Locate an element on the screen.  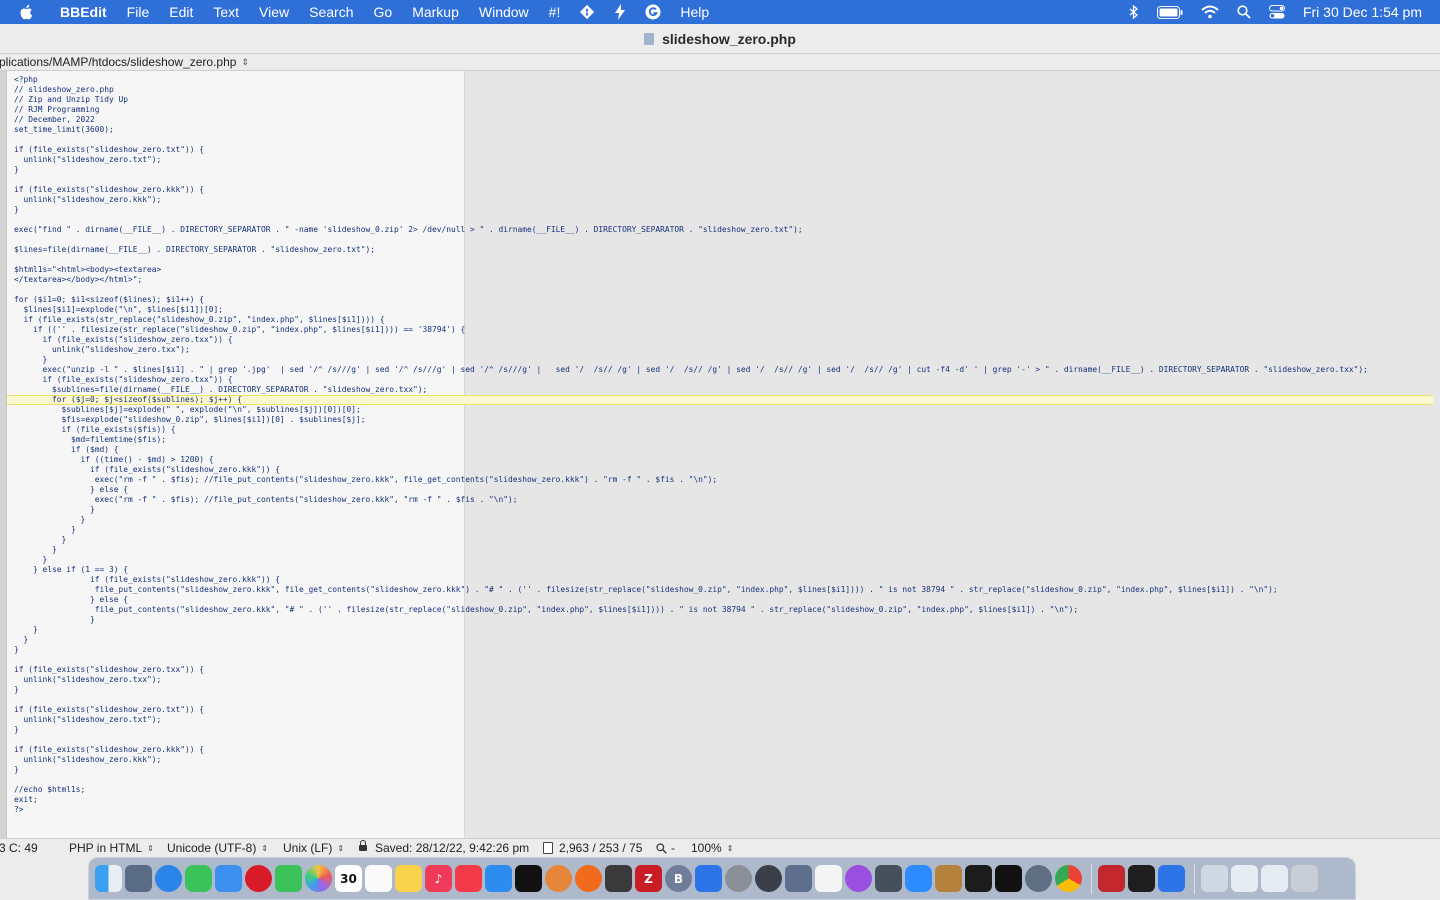
code-line: } else if (1 == 3) { is located at coordinates (723, 570).